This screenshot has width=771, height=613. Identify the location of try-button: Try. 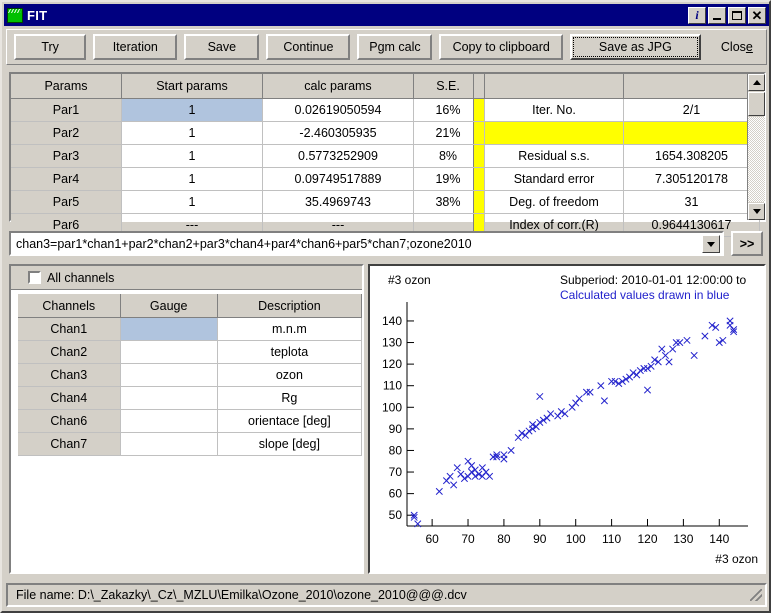
(50, 47).